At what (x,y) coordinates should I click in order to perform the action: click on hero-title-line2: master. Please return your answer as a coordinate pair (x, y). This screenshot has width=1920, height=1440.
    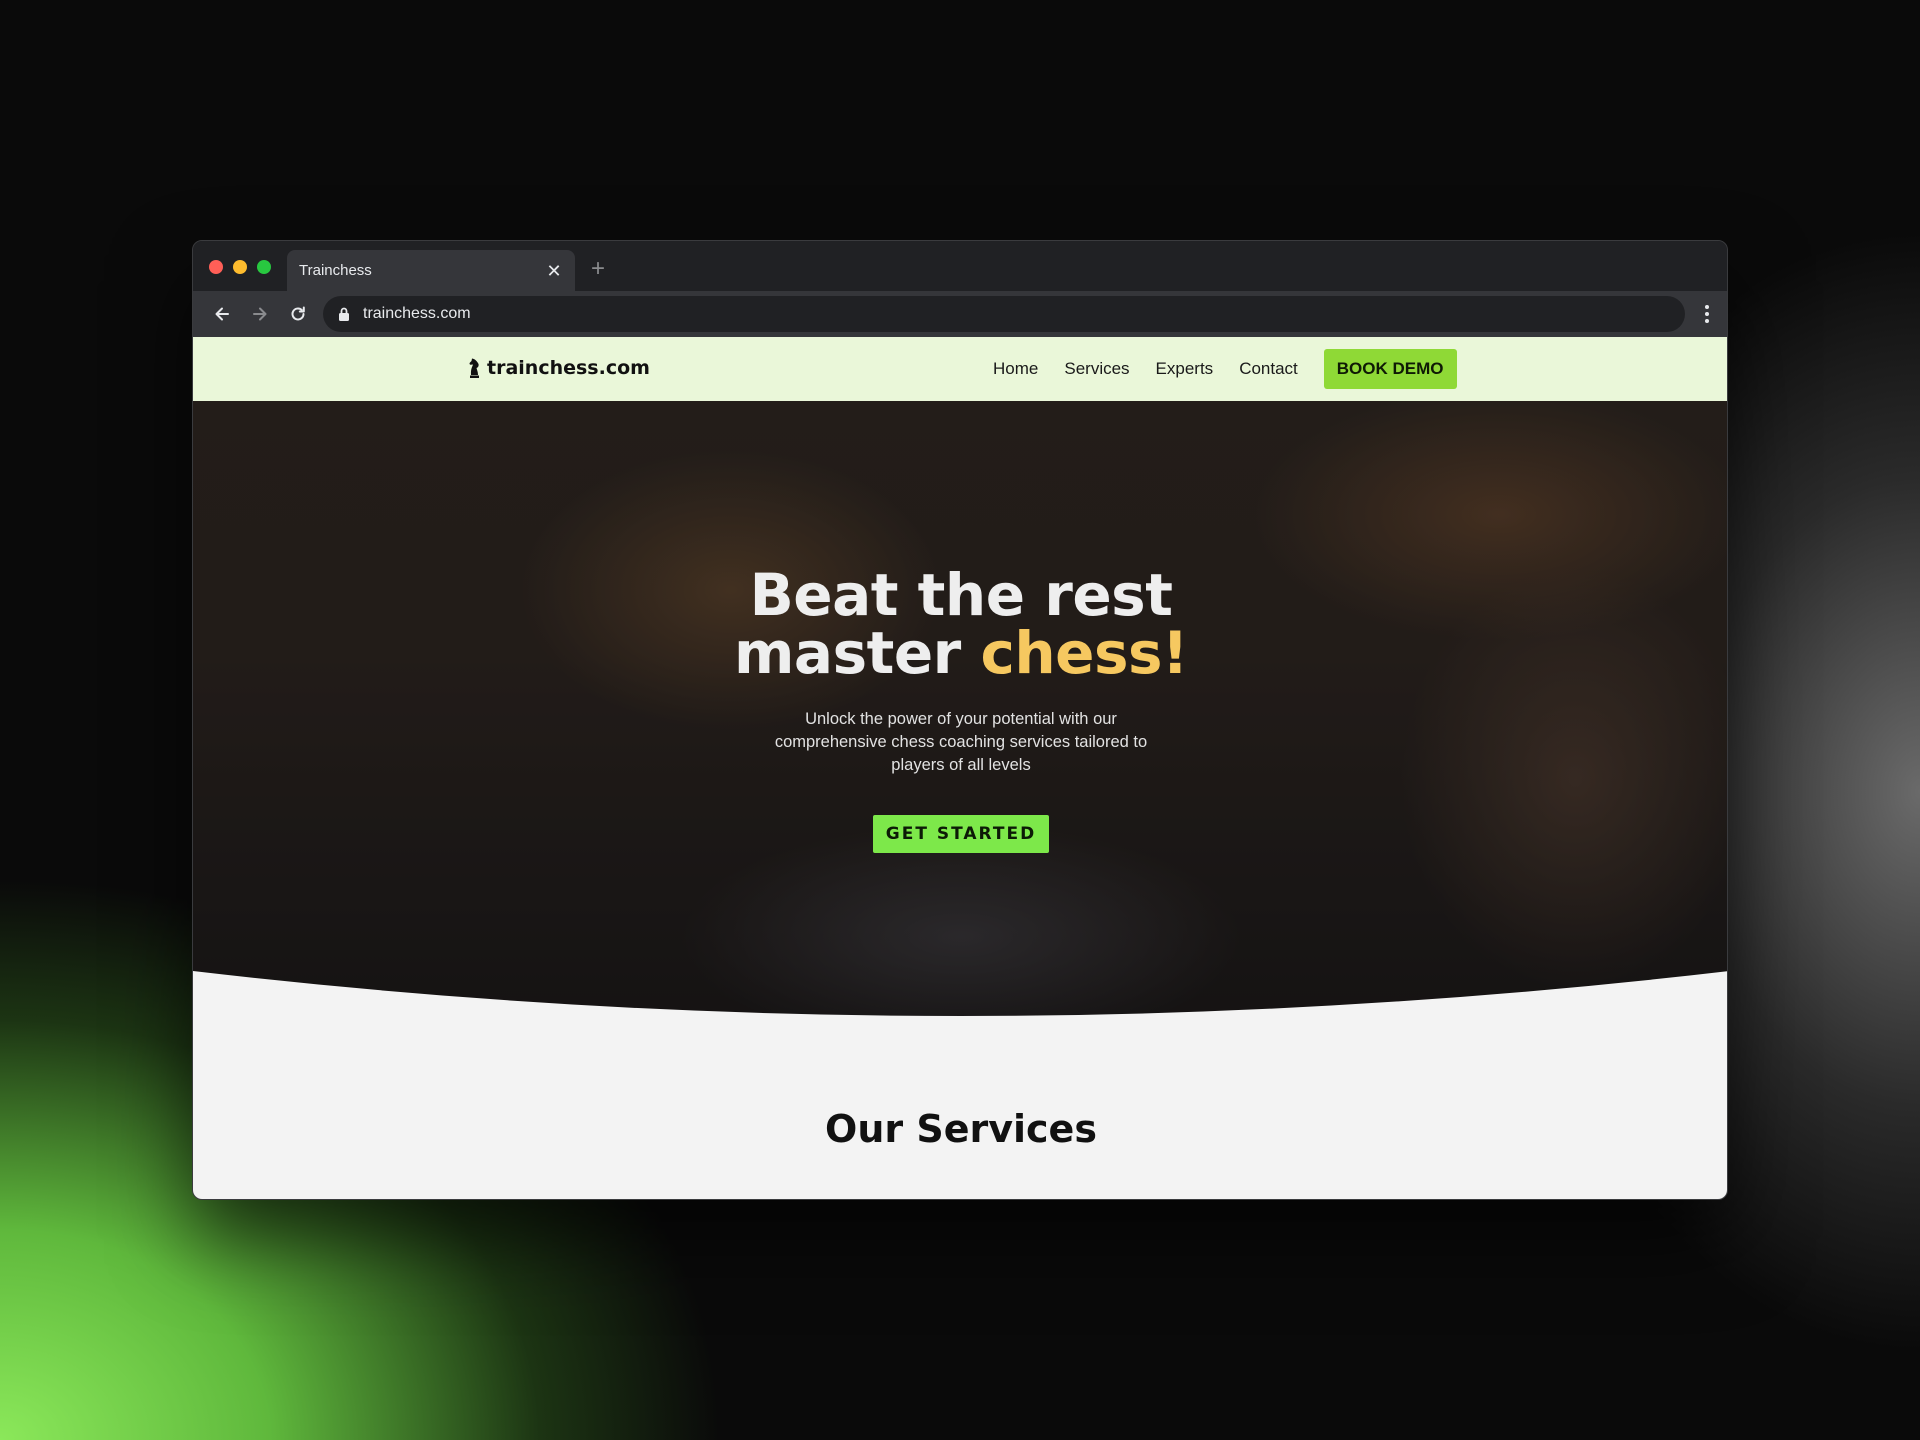
    Looking at the image, I should click on (857, 653).